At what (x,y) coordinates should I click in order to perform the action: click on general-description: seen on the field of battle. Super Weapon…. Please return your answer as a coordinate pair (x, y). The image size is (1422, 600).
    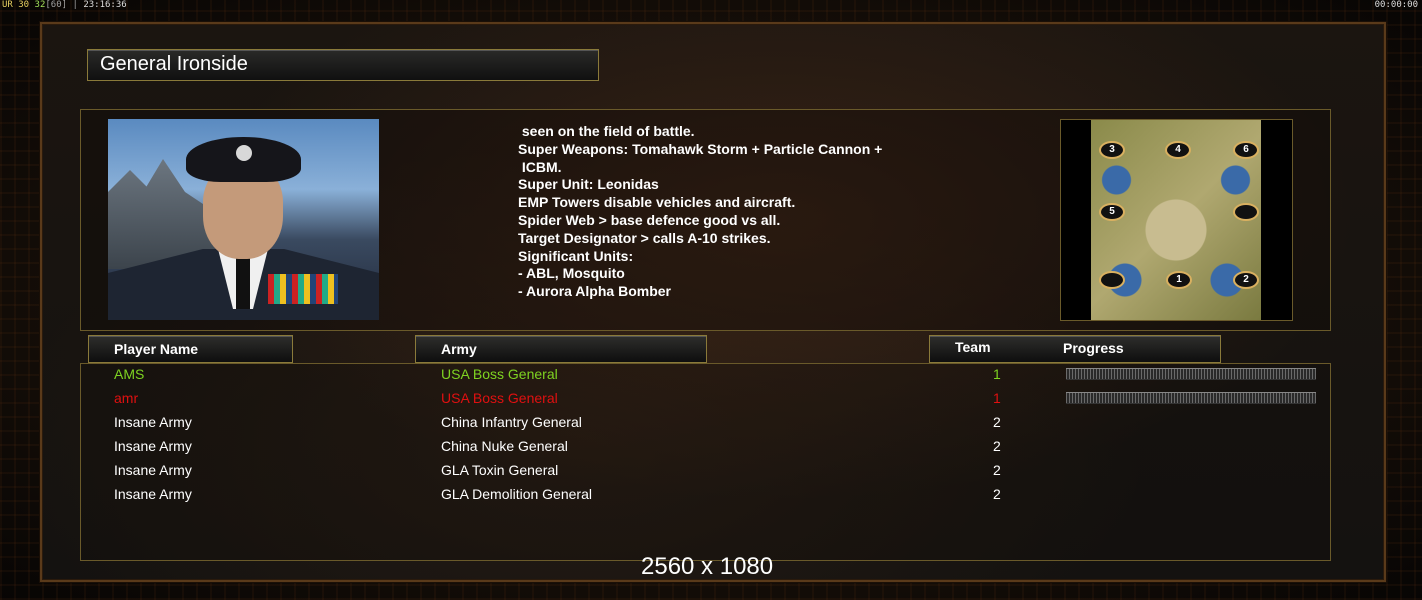
    Looking at the image, I should click on (738, 212).